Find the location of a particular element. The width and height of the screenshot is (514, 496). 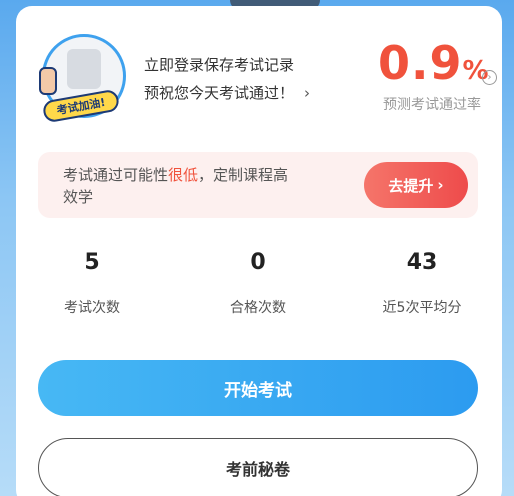

improve-banner: 考试通过可能性很低，定制课程高效学 去提升 › is located at coordinates (258, 185).